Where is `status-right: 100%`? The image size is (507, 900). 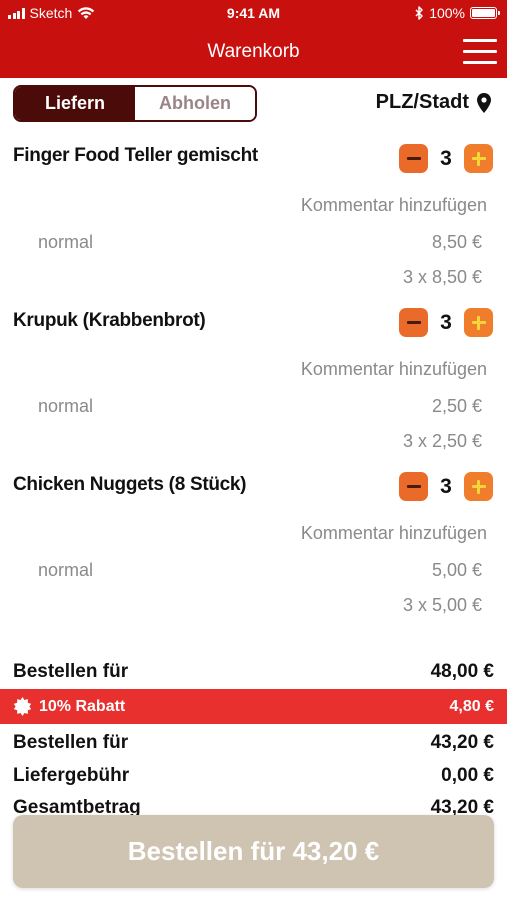 status-right: 100% is located at coordinates (457, 13).